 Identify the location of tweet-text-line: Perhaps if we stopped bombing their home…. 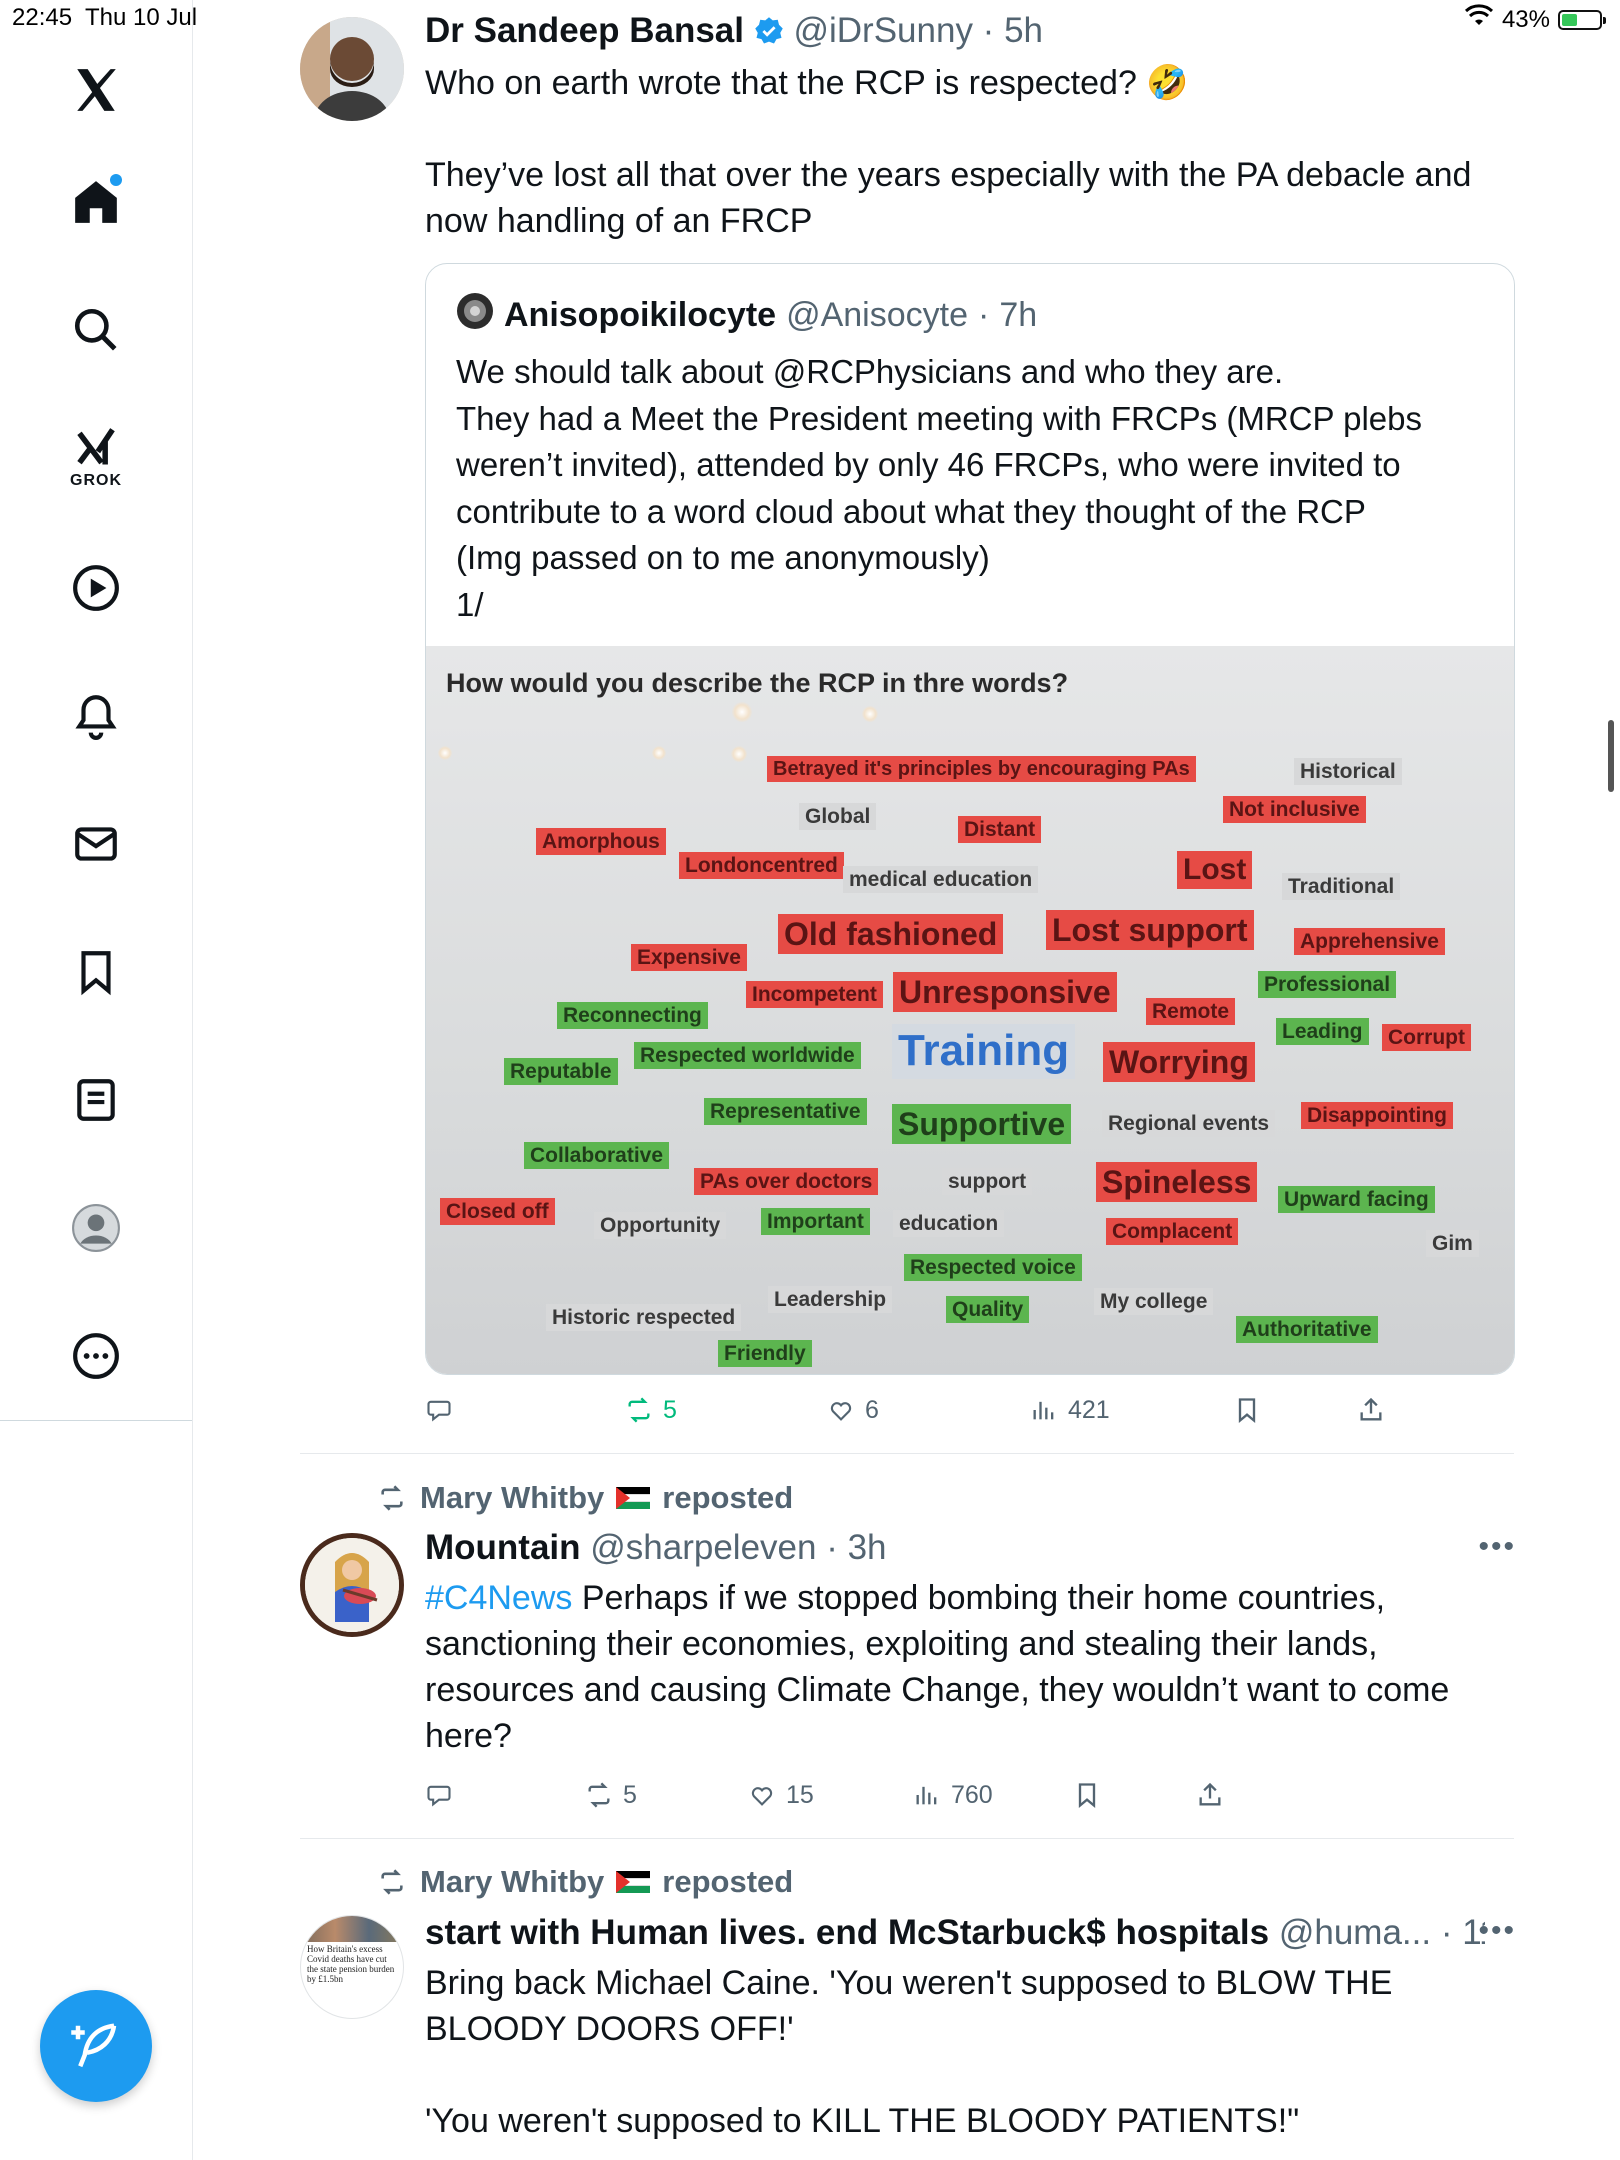
(937, 1667).